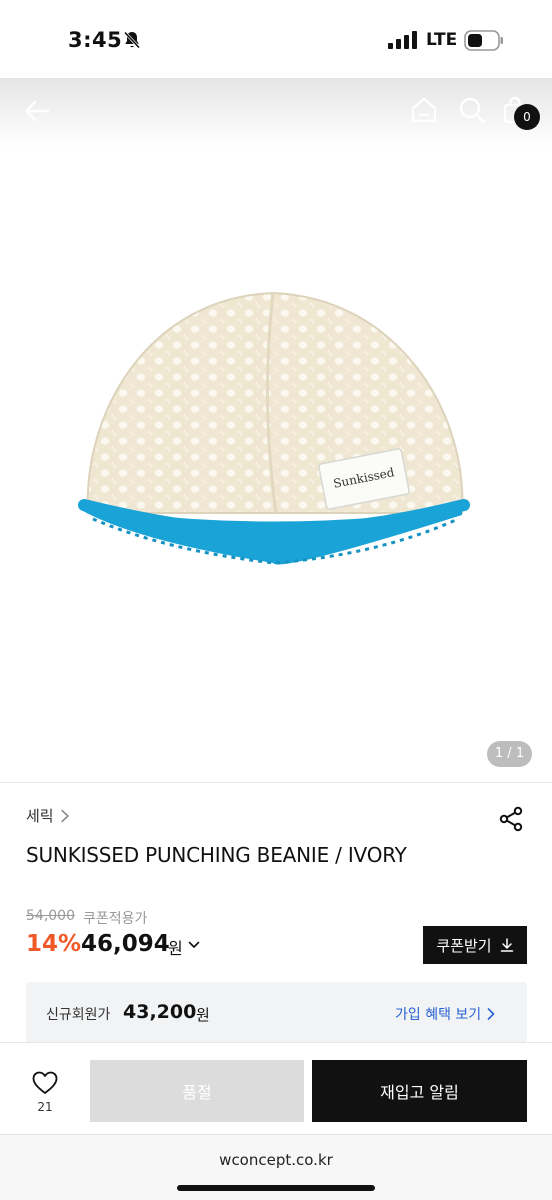 This screenshot has width=552, height=1200. I want to click on image-pager: 1 / 1, so click(509, 754).